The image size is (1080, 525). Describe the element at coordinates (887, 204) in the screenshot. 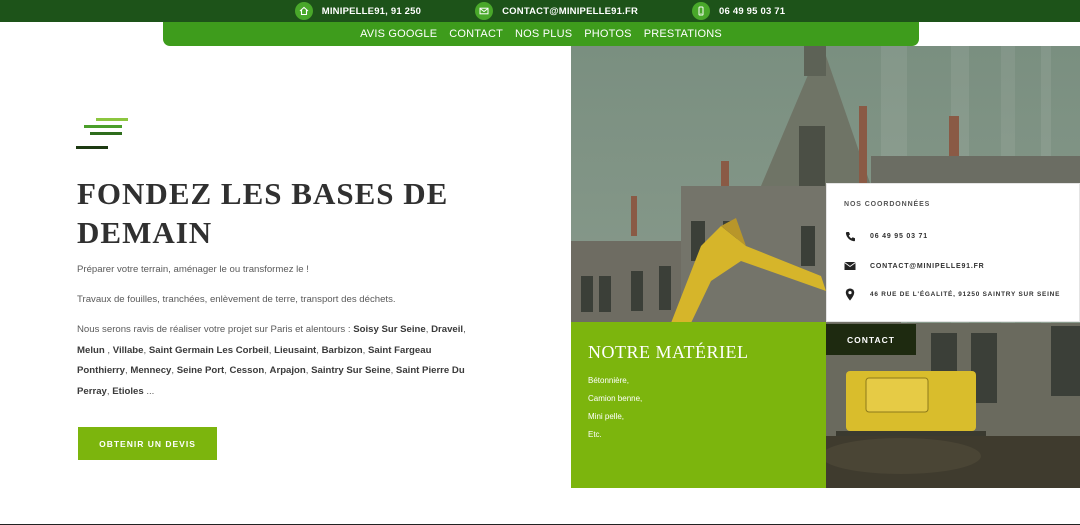

I see `contact-details-title: NOS COORDONNÉES` at that location.